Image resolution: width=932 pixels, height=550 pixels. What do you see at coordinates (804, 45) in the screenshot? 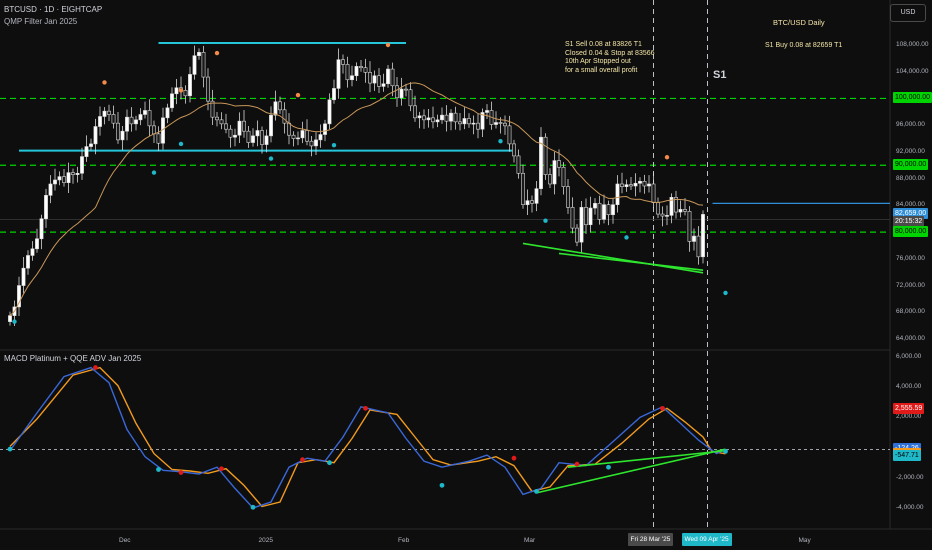
I see `buy-note: S1 Buy 0.08 at 82659 T1` at bounding box center [804, 45].